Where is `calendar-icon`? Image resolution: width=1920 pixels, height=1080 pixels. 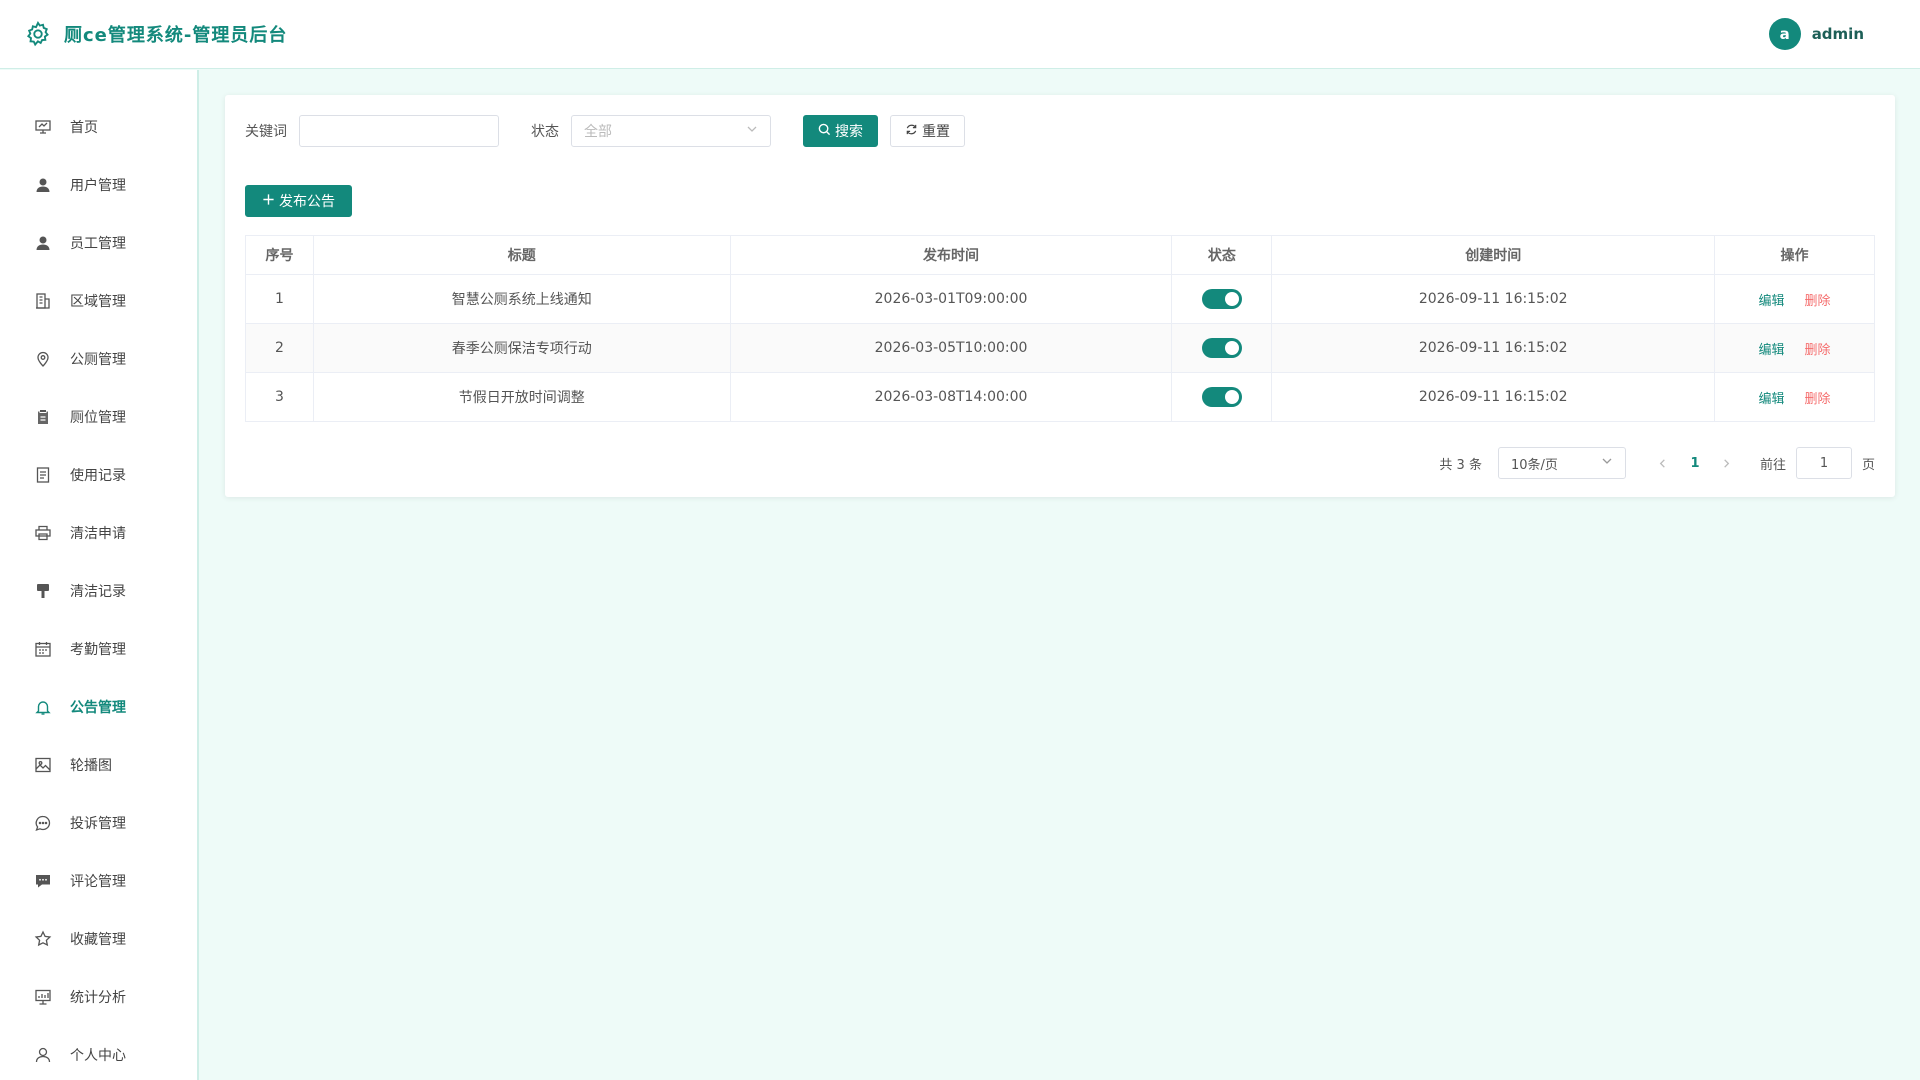
calendar-icon is located at coordinates (43, 649).